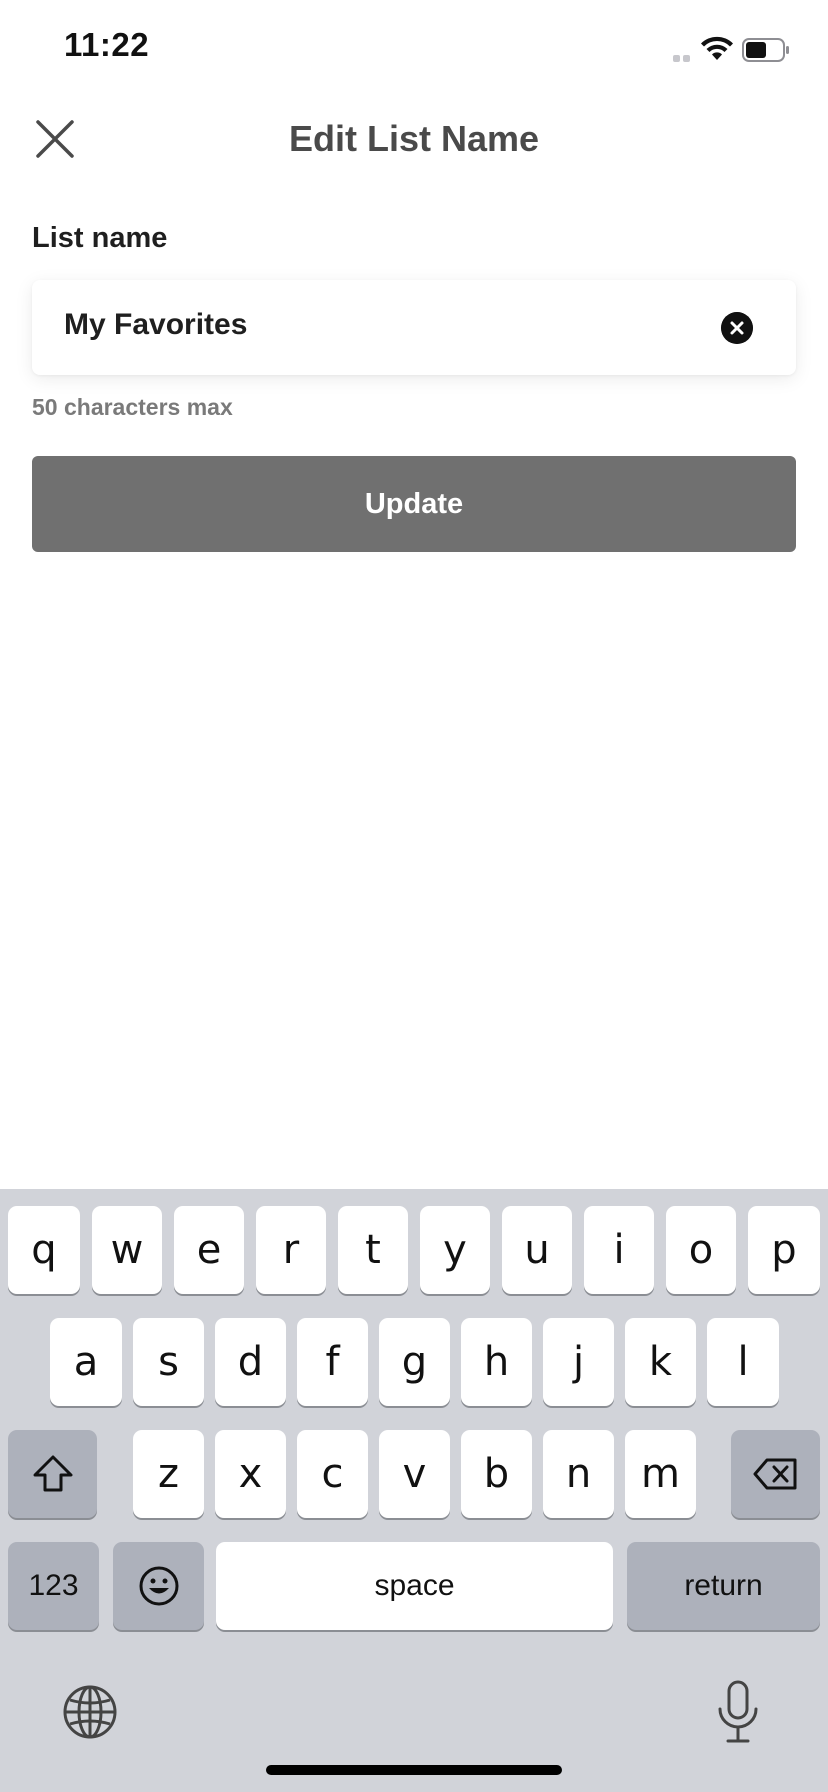  What do you see at coordinates (250, 1362) in the screenshot?
I see `key-d: d` at bounding box center [250, 1362].